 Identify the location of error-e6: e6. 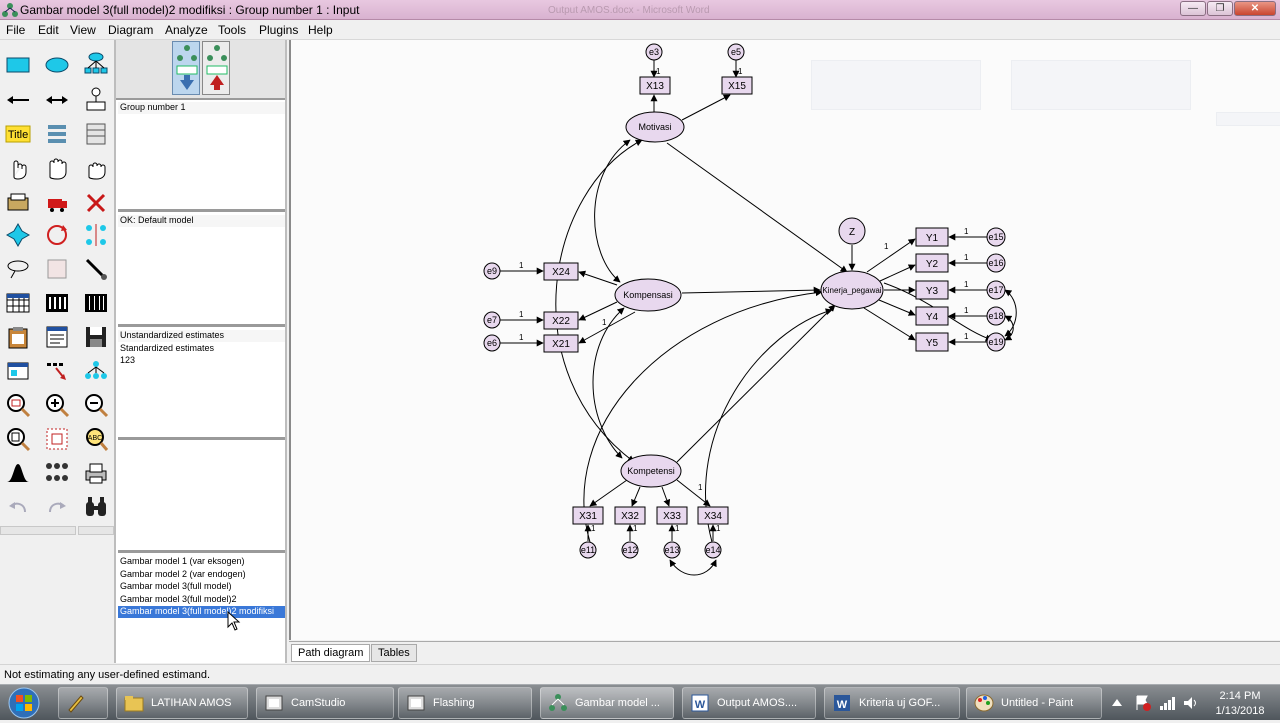
(492, 343).